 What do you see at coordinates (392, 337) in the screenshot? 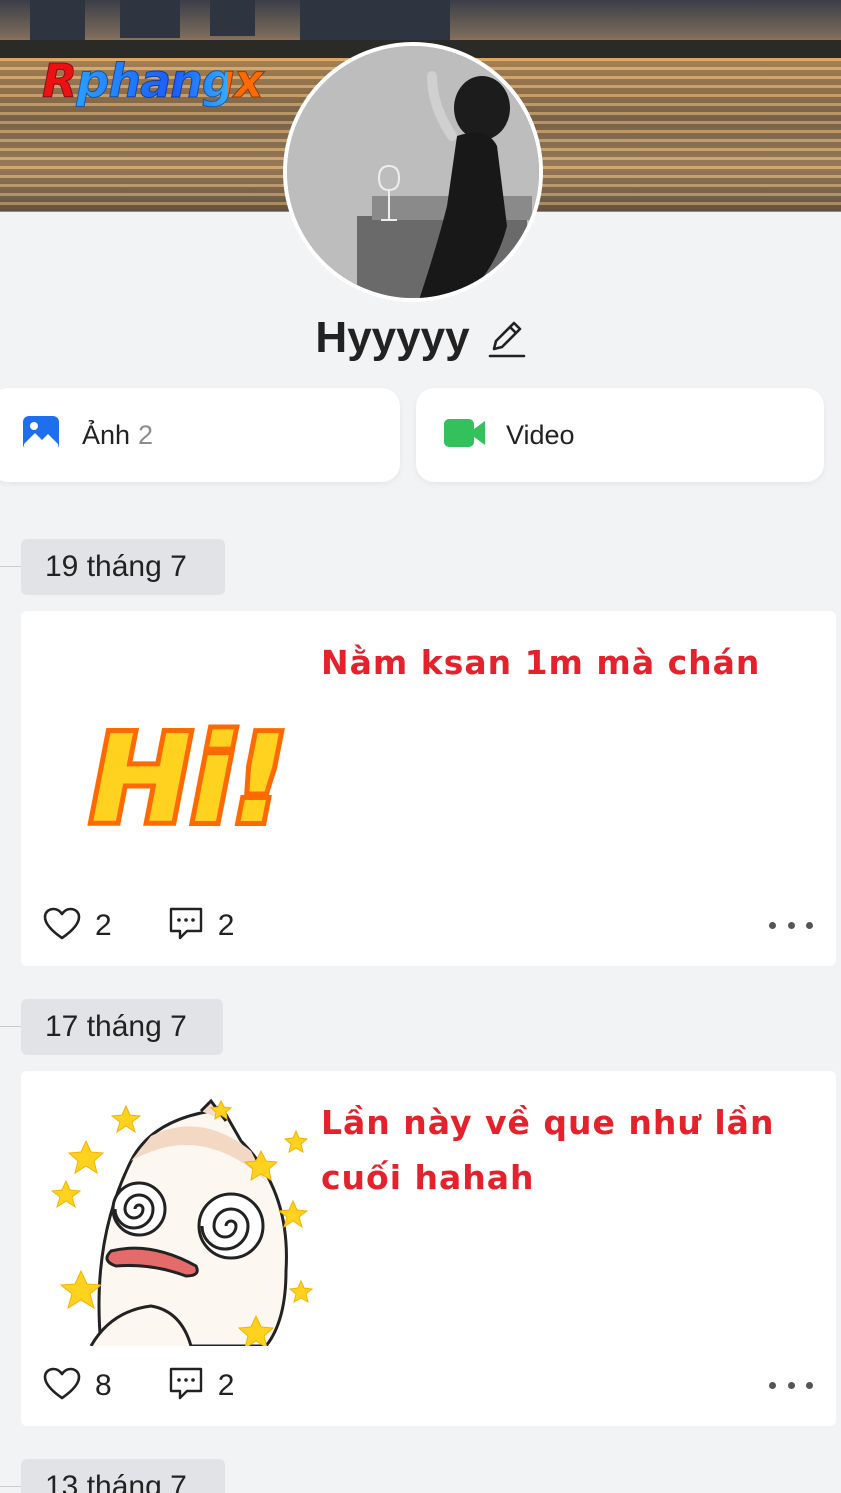
I see `profile-name: Hyyyyy` at bounding box center [392, 337].